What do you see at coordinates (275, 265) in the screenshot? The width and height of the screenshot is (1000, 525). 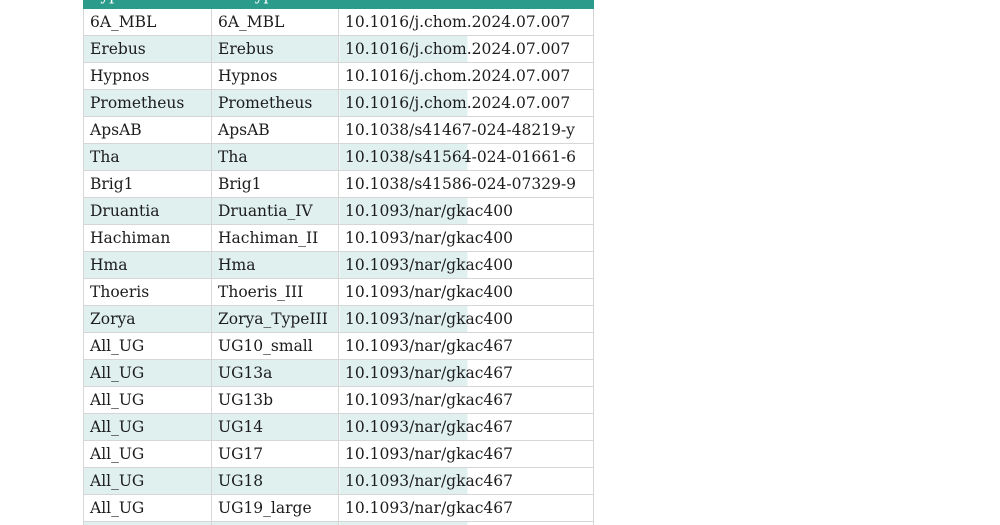 I see `cell-subtype: Hma` at bounding box center [275, 265].